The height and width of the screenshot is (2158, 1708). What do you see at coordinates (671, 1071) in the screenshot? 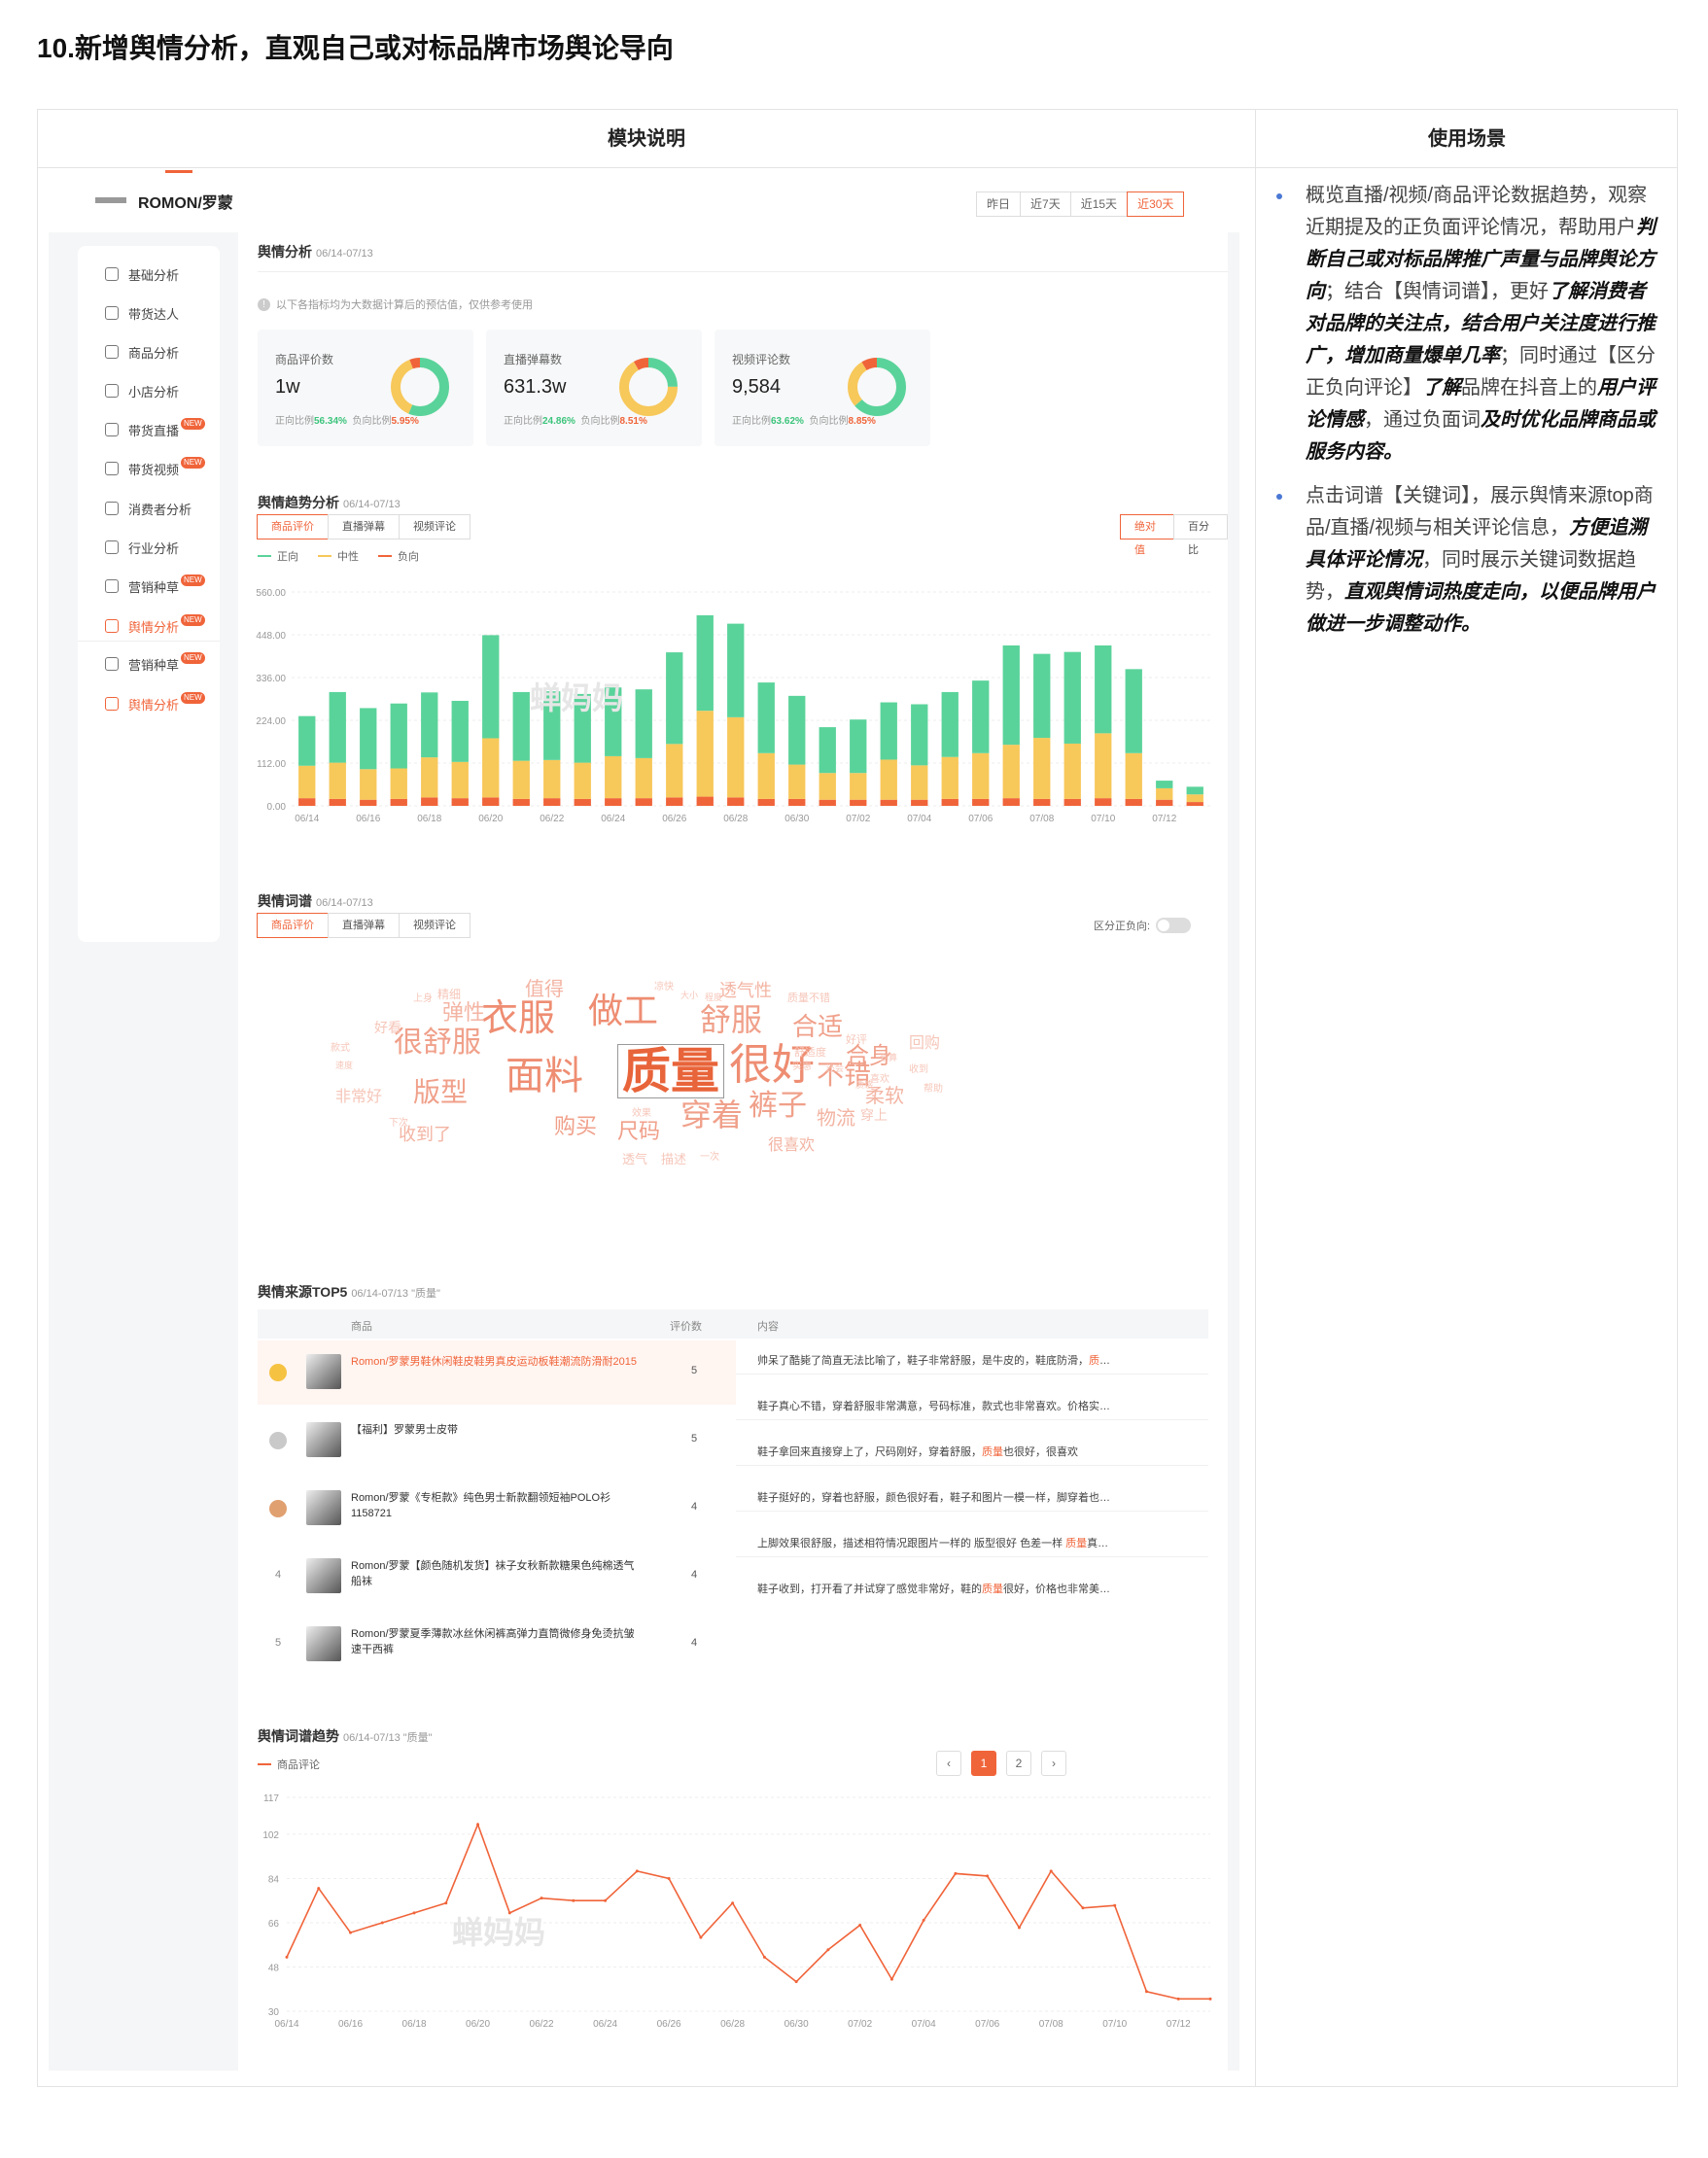
I see `wordcloud-word: 质量` at bounding box center [671, 1071].